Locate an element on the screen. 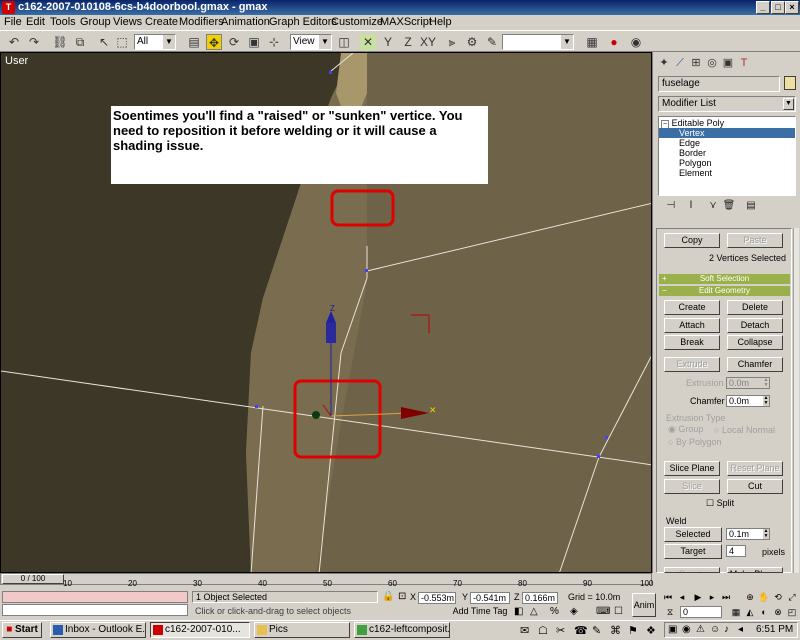  close-icon: × is located at coordinates (792, 7).